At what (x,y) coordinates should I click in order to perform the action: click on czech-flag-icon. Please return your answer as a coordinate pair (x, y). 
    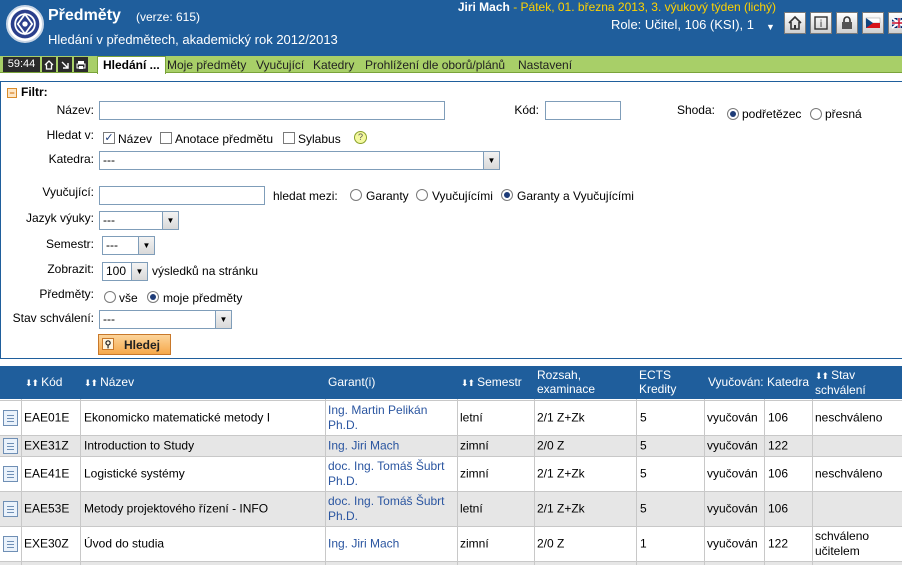
    Looking at the image, I should click on (873, 23).